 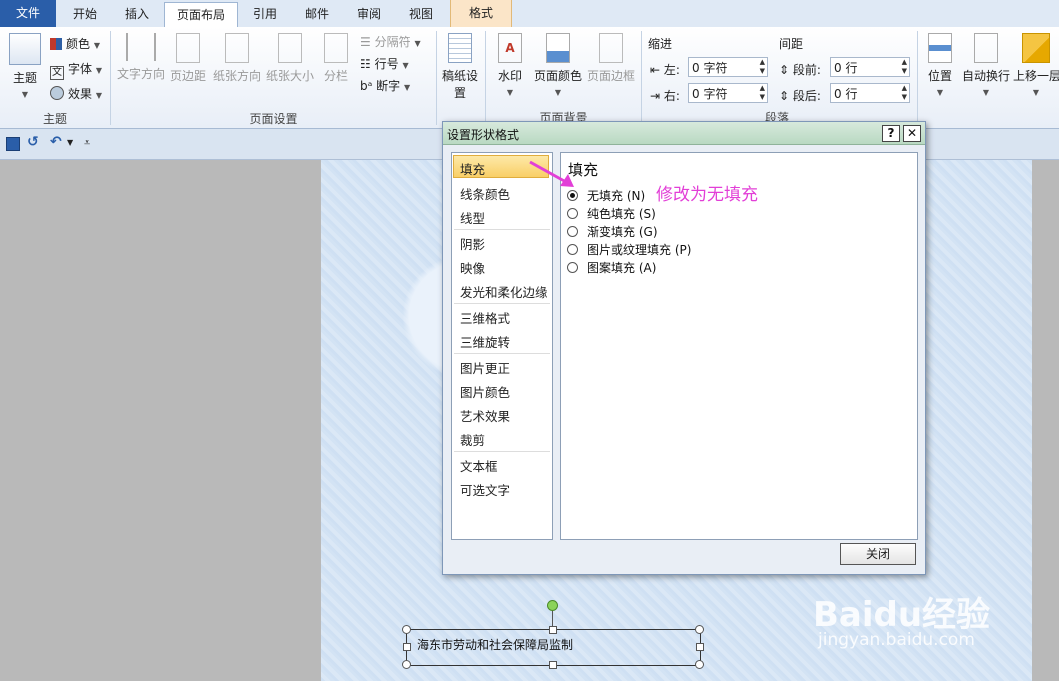 I want to click on orientation-button: 纸张方向, so click(x=237, y=58).